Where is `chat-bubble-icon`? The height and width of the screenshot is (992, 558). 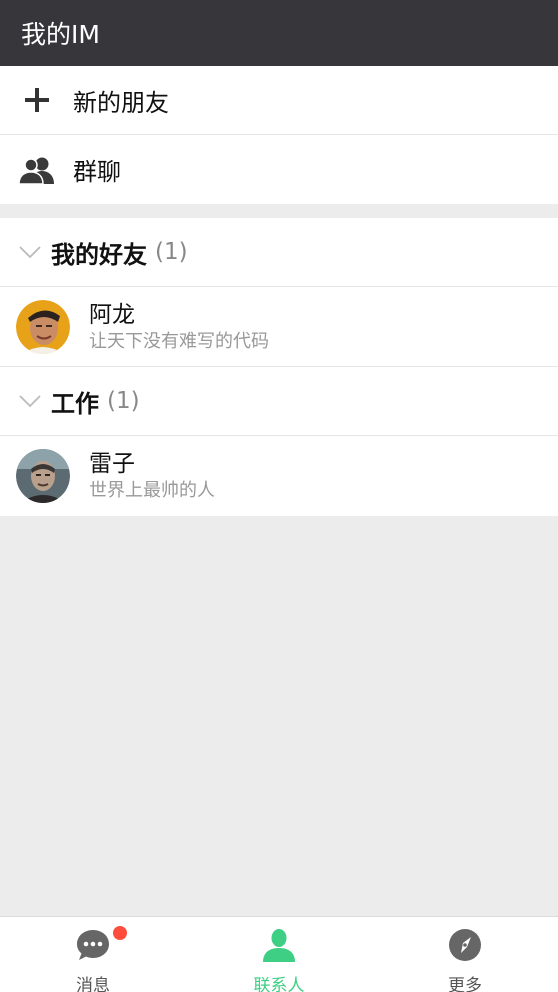
chat-bubble-icon is located at coordinates (93, 945).